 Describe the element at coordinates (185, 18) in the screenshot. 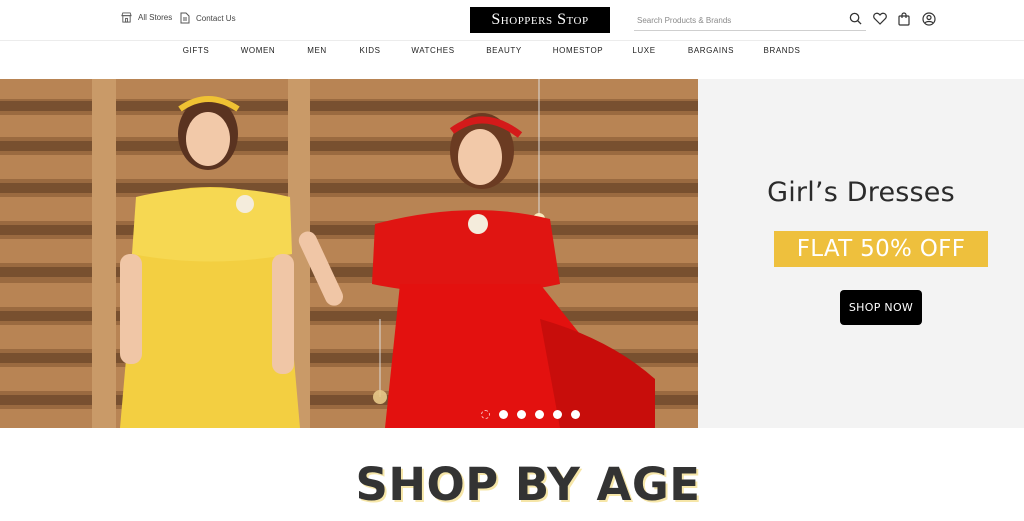

I see `document-icon` at that location.